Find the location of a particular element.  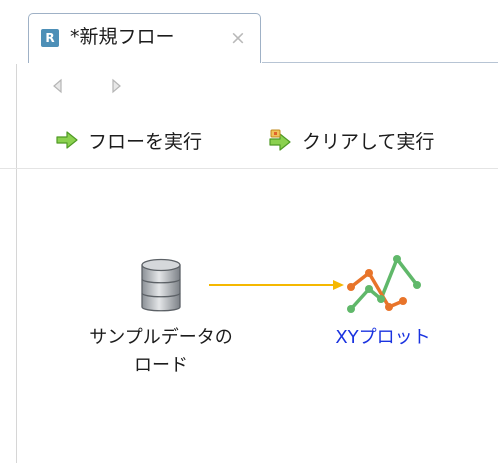

forward-button is located at coordinates (116, 86).